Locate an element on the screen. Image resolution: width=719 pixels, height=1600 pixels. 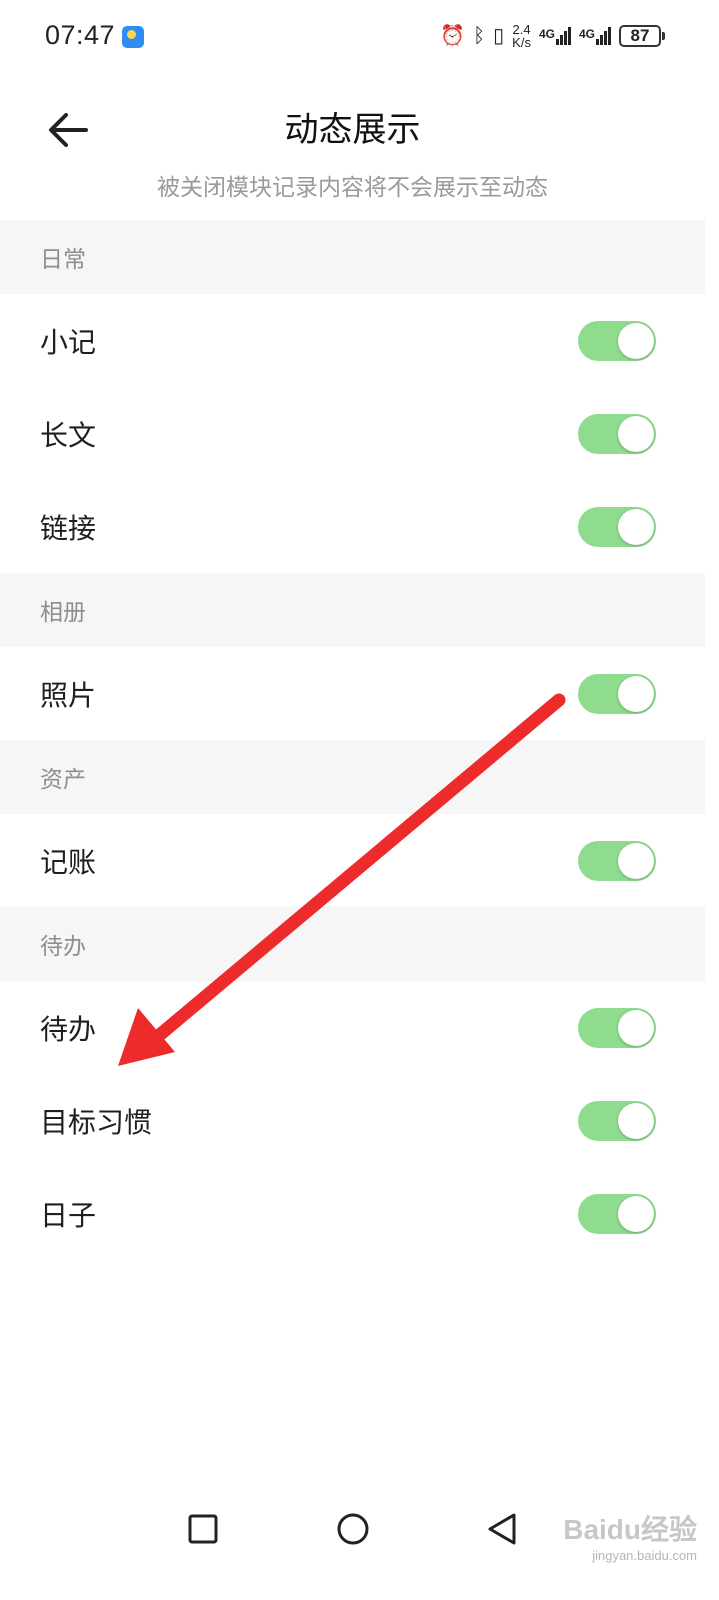
setting-row-note: 小记 is located at coordinates (352, 340).